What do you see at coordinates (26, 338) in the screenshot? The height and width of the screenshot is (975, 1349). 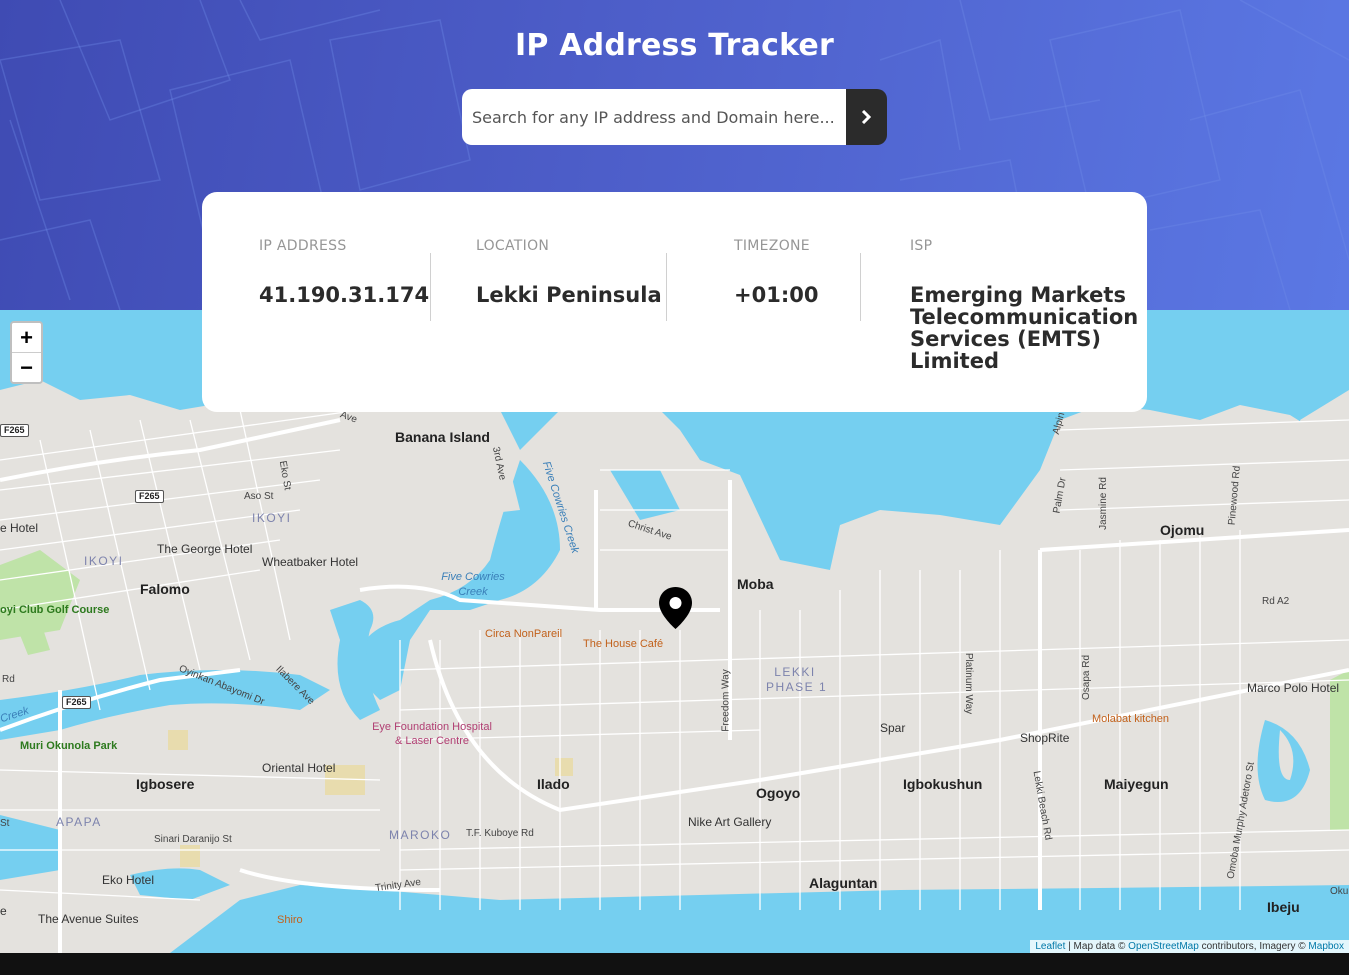 I see `zoom-in-button: +` at bounding box center [26, 338].